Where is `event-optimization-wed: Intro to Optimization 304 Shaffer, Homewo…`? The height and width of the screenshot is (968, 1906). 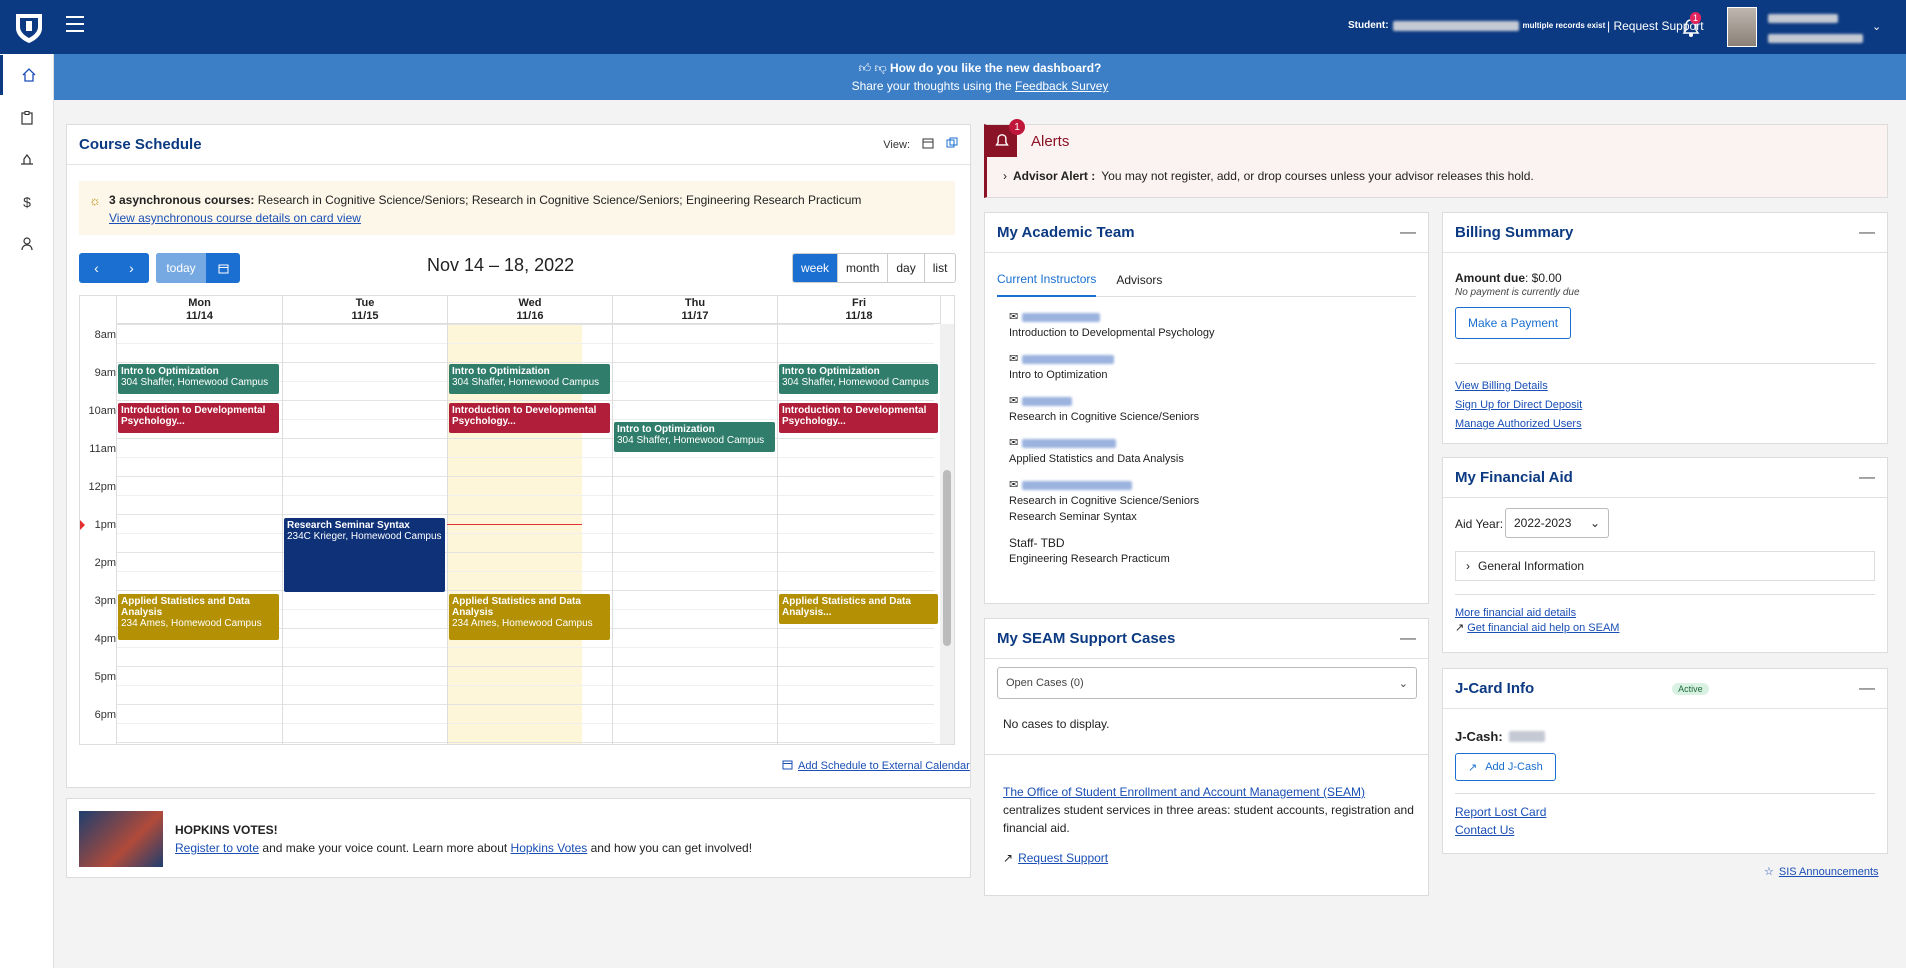 event-optimization-wed: Intro to Optimization 304 Shaffer, Homewo… is located at coordinates (529, 379).